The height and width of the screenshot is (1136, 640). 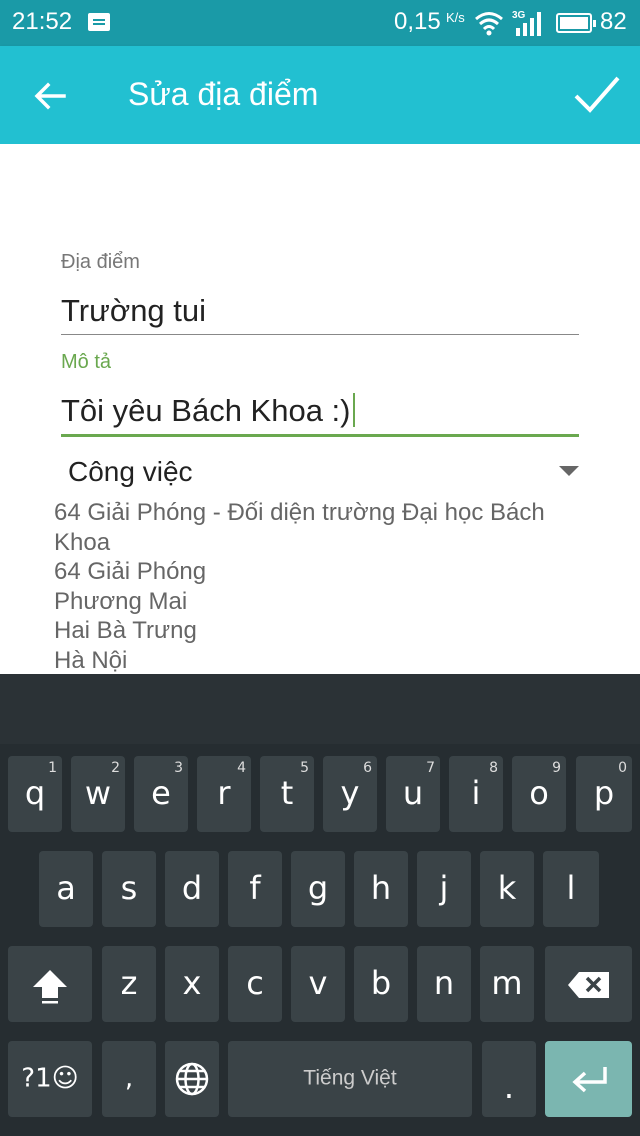 I want to click on description-value: Tôi yêu Bách Khoa :), so click(x=206, y=410).